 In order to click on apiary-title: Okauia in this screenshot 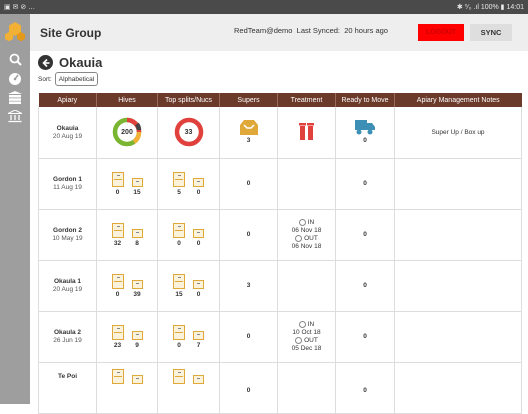, I will do `click(81, 62)`.